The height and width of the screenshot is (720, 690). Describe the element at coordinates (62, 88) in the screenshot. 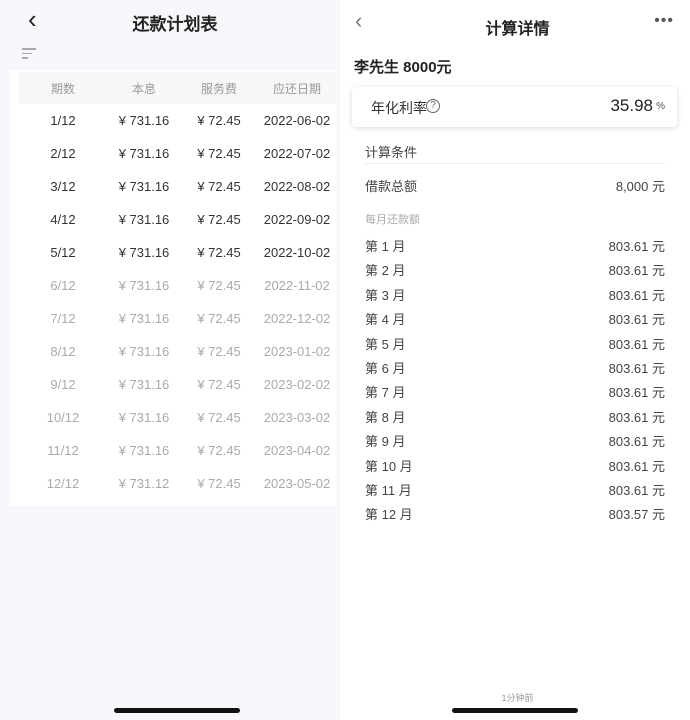

I see `header-period: 期数` at that location.